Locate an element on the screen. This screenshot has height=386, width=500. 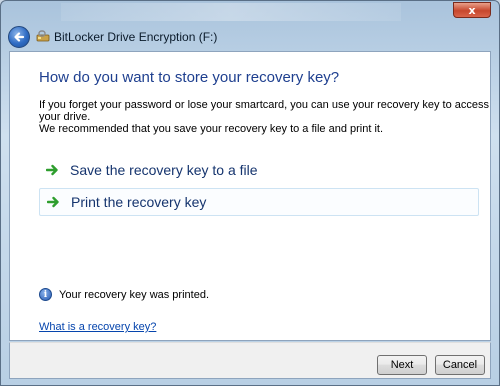
title-bar: x BitLocker Drive Encryption (F:) is located at coordinates (250, 24).